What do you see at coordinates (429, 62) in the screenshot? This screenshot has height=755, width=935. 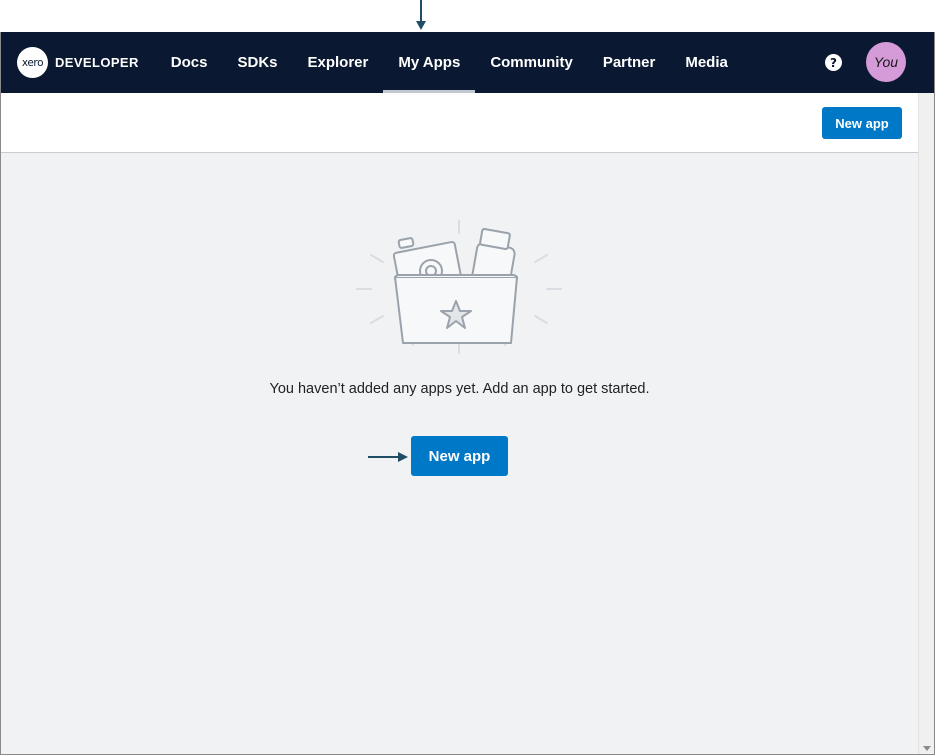 I see `nav-item-my-apps: My Apps` at bounding box center [429, 62].